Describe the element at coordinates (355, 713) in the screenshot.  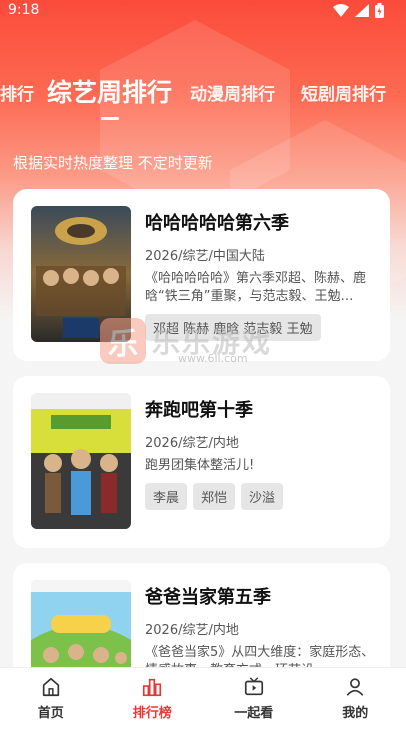
I see `nav-profile-label: 我的` at that location.